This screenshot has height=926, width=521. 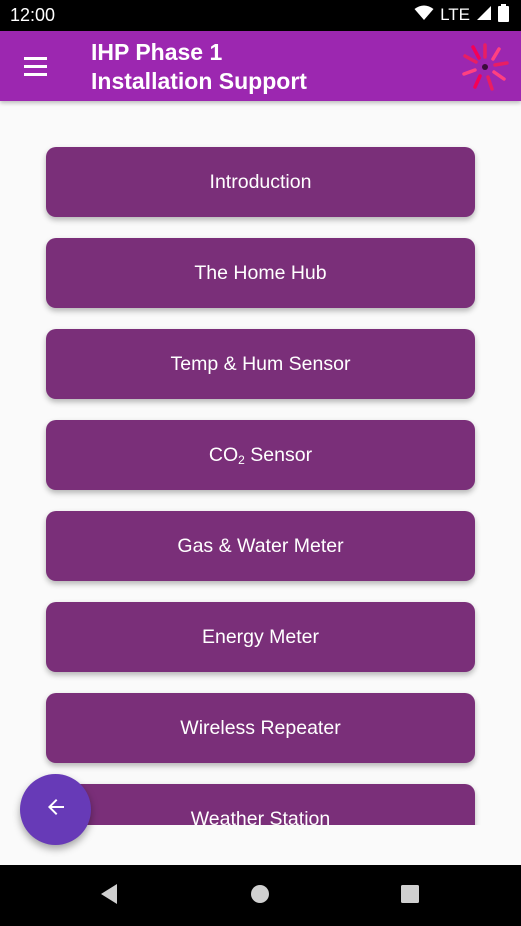 I want to click on recents-square-icon, so click(x=410, y=896).